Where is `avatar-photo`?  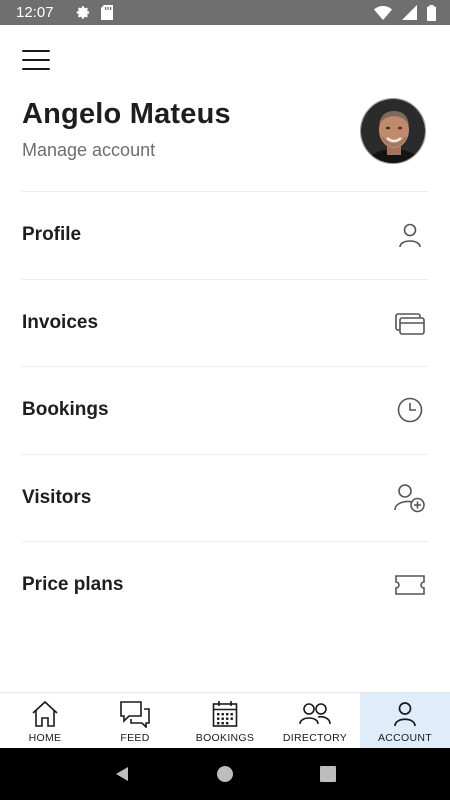 avatar-photo is located at coordinates (393, 131).